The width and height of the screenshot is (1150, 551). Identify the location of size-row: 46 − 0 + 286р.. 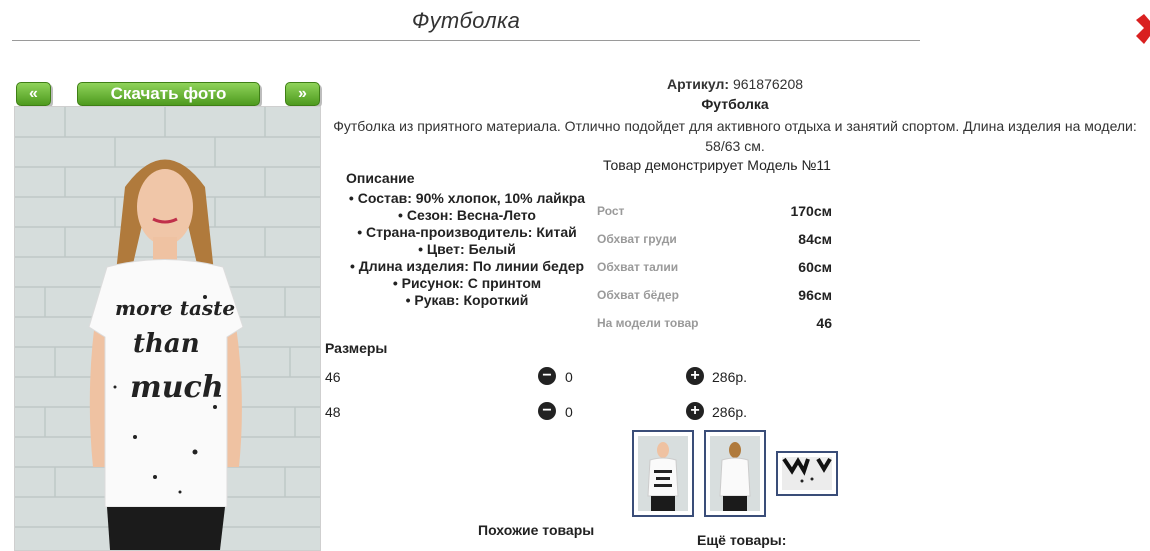
(575, 378).